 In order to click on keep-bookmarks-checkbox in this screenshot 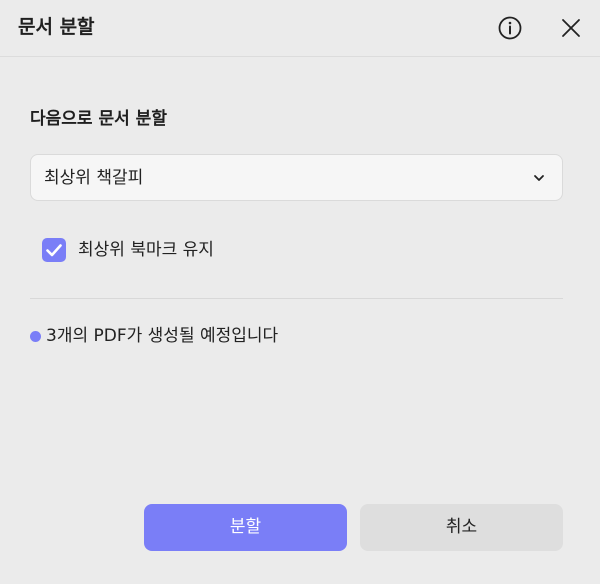, I will do `click(54, 250)`.